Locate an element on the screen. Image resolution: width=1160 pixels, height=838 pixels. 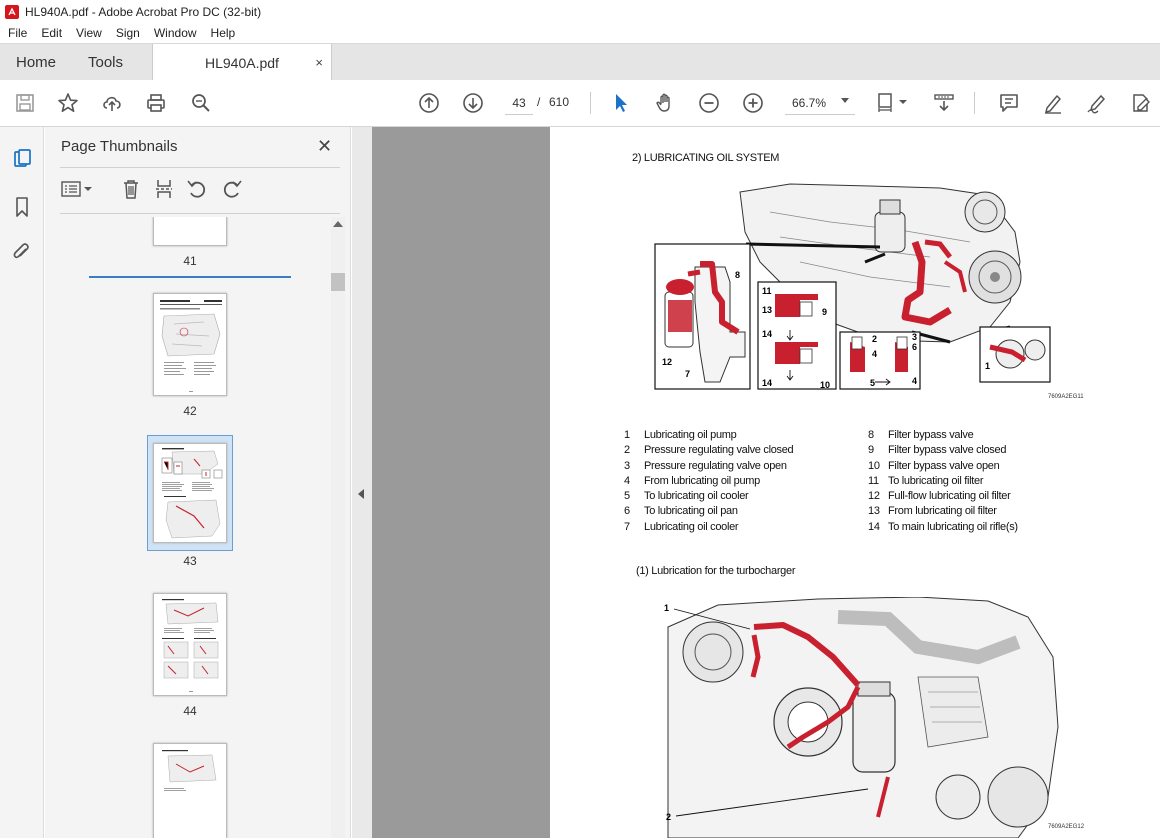
zoom-select: 66.7% is located at coordinates (820, 103).